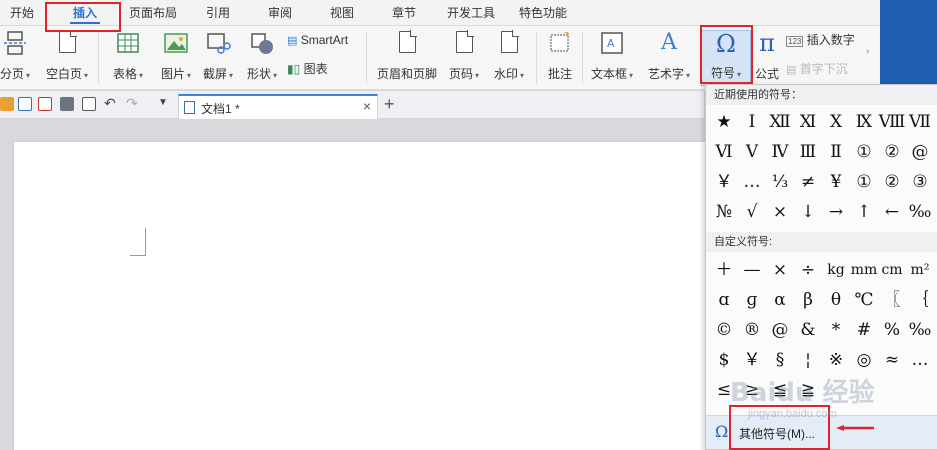 This screenshot has height=450, width=937. What do you see at coordinates (278, 106) in the screenshot?
I see `document-tab: 文档1 * ×` at bounding box center [278, 106].